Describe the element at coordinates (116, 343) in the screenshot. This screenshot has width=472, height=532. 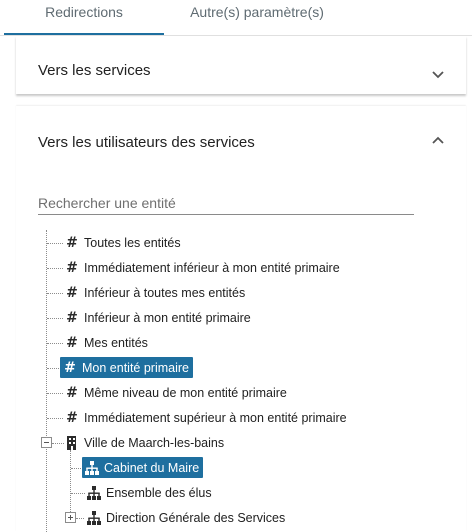
I see `tree-item-label: Mes entités` at that location.